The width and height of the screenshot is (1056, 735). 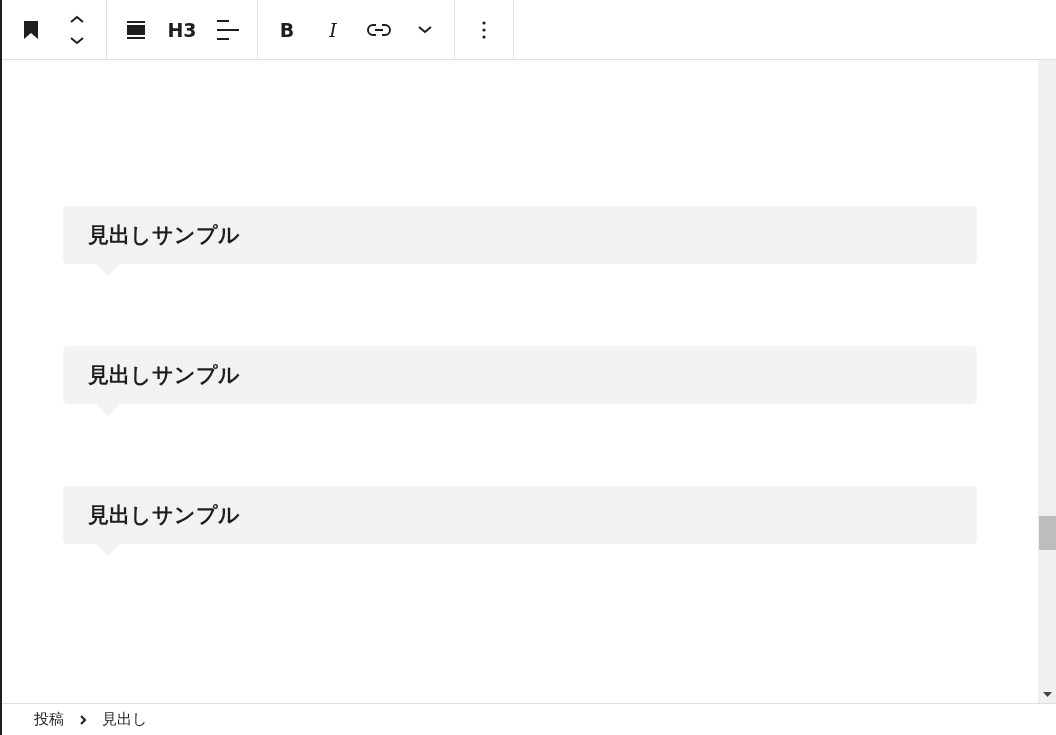 What do you see at coordinates (1047, 533) in the screenshot?
I see `scrollbar-thumb` at bounding box center [1047, 533].